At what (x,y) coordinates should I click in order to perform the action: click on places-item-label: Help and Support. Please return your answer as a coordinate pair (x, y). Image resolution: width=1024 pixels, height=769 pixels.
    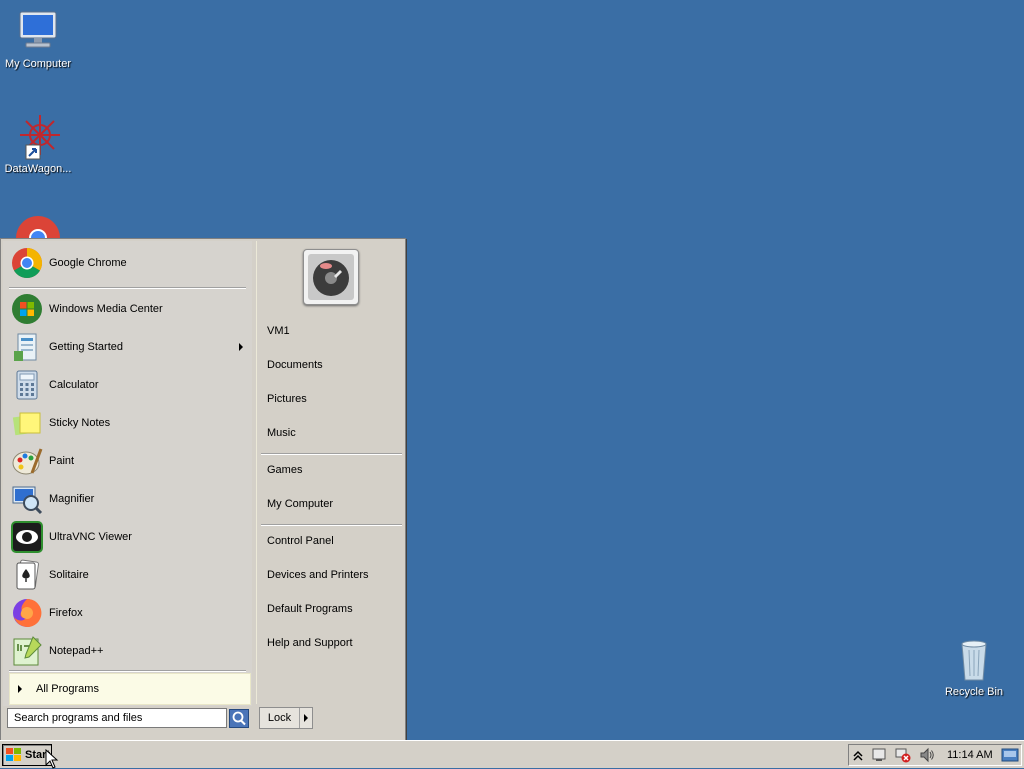
    Looking at the image, I should click on (310, 643).